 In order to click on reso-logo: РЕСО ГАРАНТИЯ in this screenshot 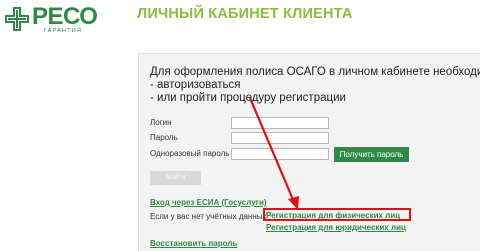, I will do `click(54, 20)`.